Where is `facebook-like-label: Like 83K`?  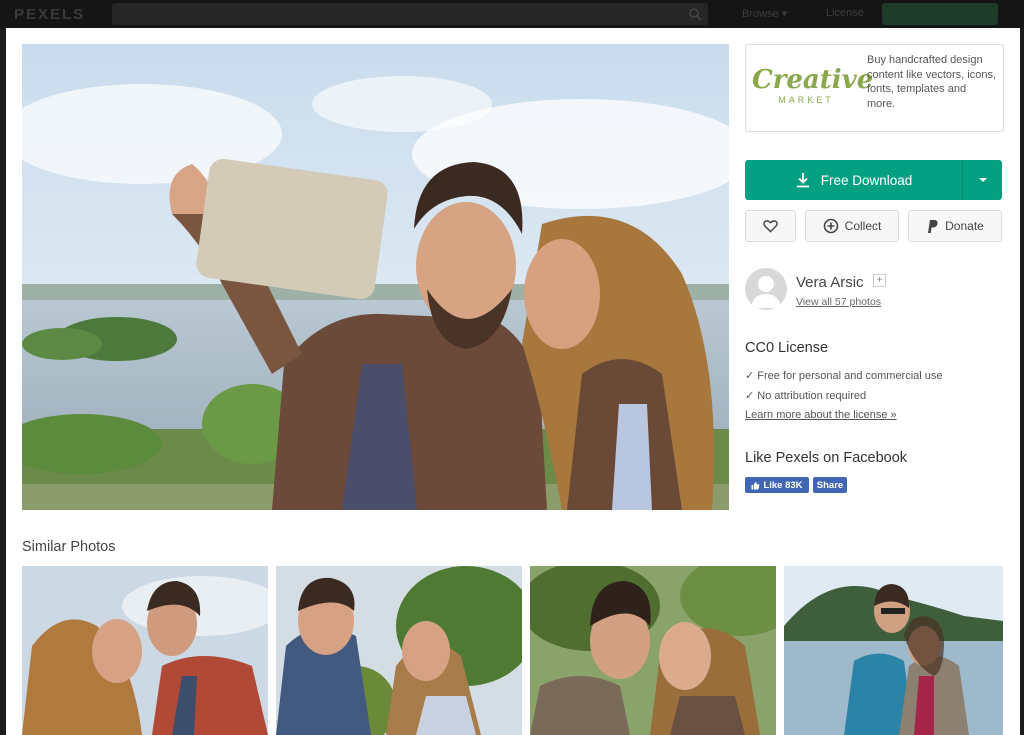 facebook-like-label: Like 83K is located at coordinates (783, 485).